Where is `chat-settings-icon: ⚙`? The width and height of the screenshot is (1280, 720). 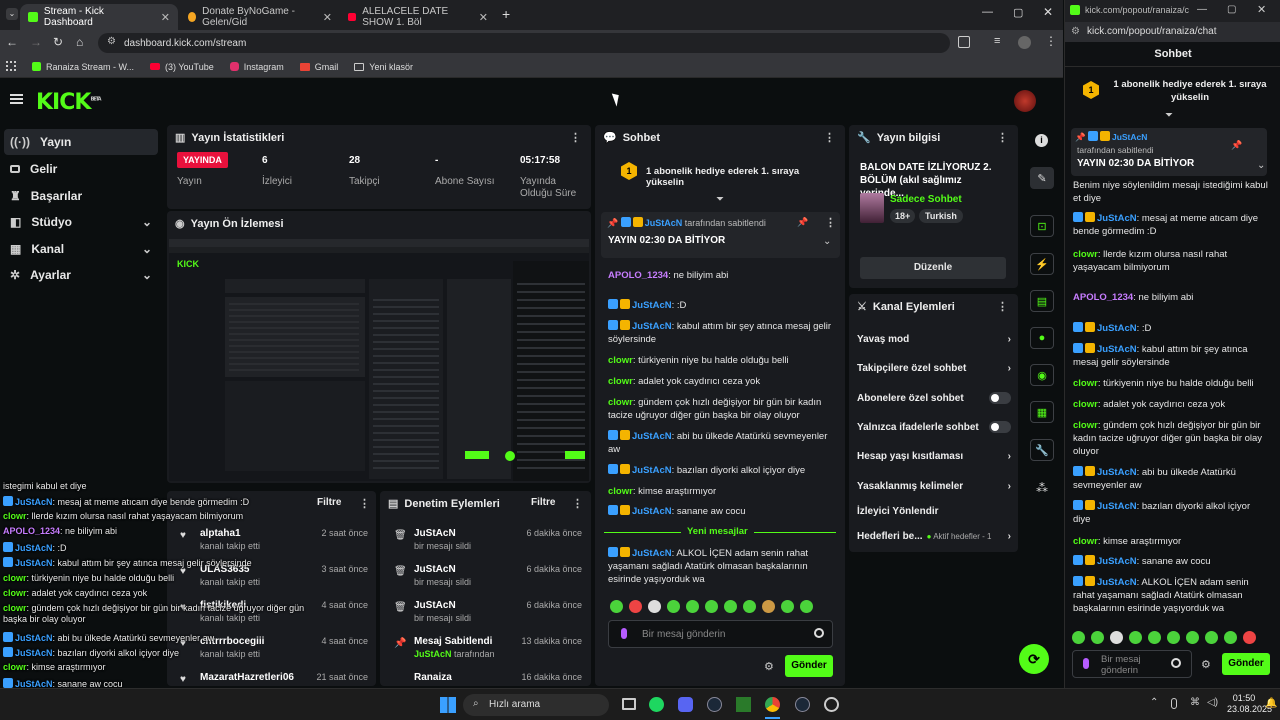 chat-settings-icon: ⚙ is located at coordinates (769, 666).